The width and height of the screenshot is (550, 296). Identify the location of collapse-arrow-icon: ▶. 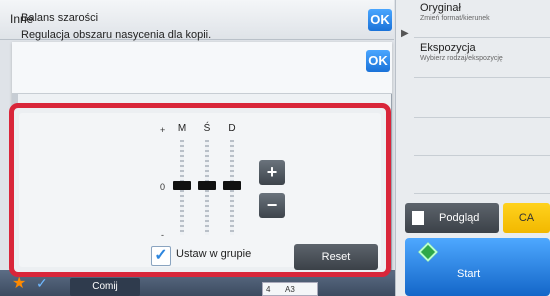
(405, 33).